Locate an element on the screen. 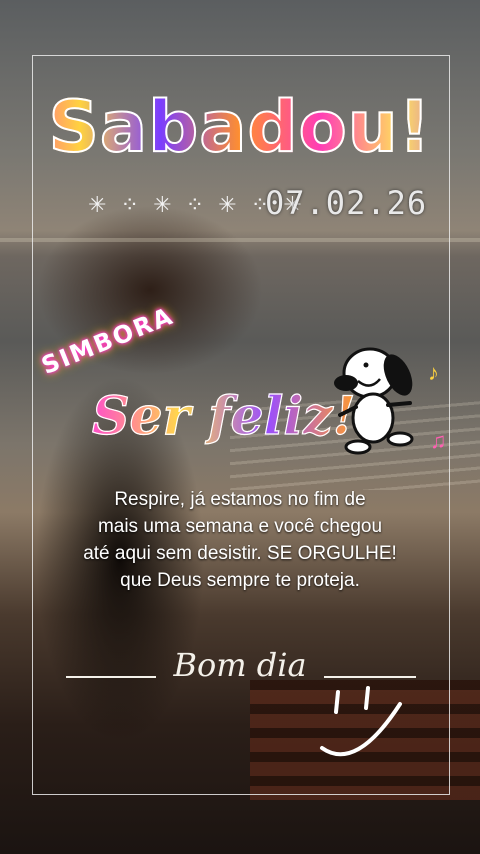 The height and width of the screenshot is (854, 480). date-label: 07.02.26 is located at coordinates (346, 203).